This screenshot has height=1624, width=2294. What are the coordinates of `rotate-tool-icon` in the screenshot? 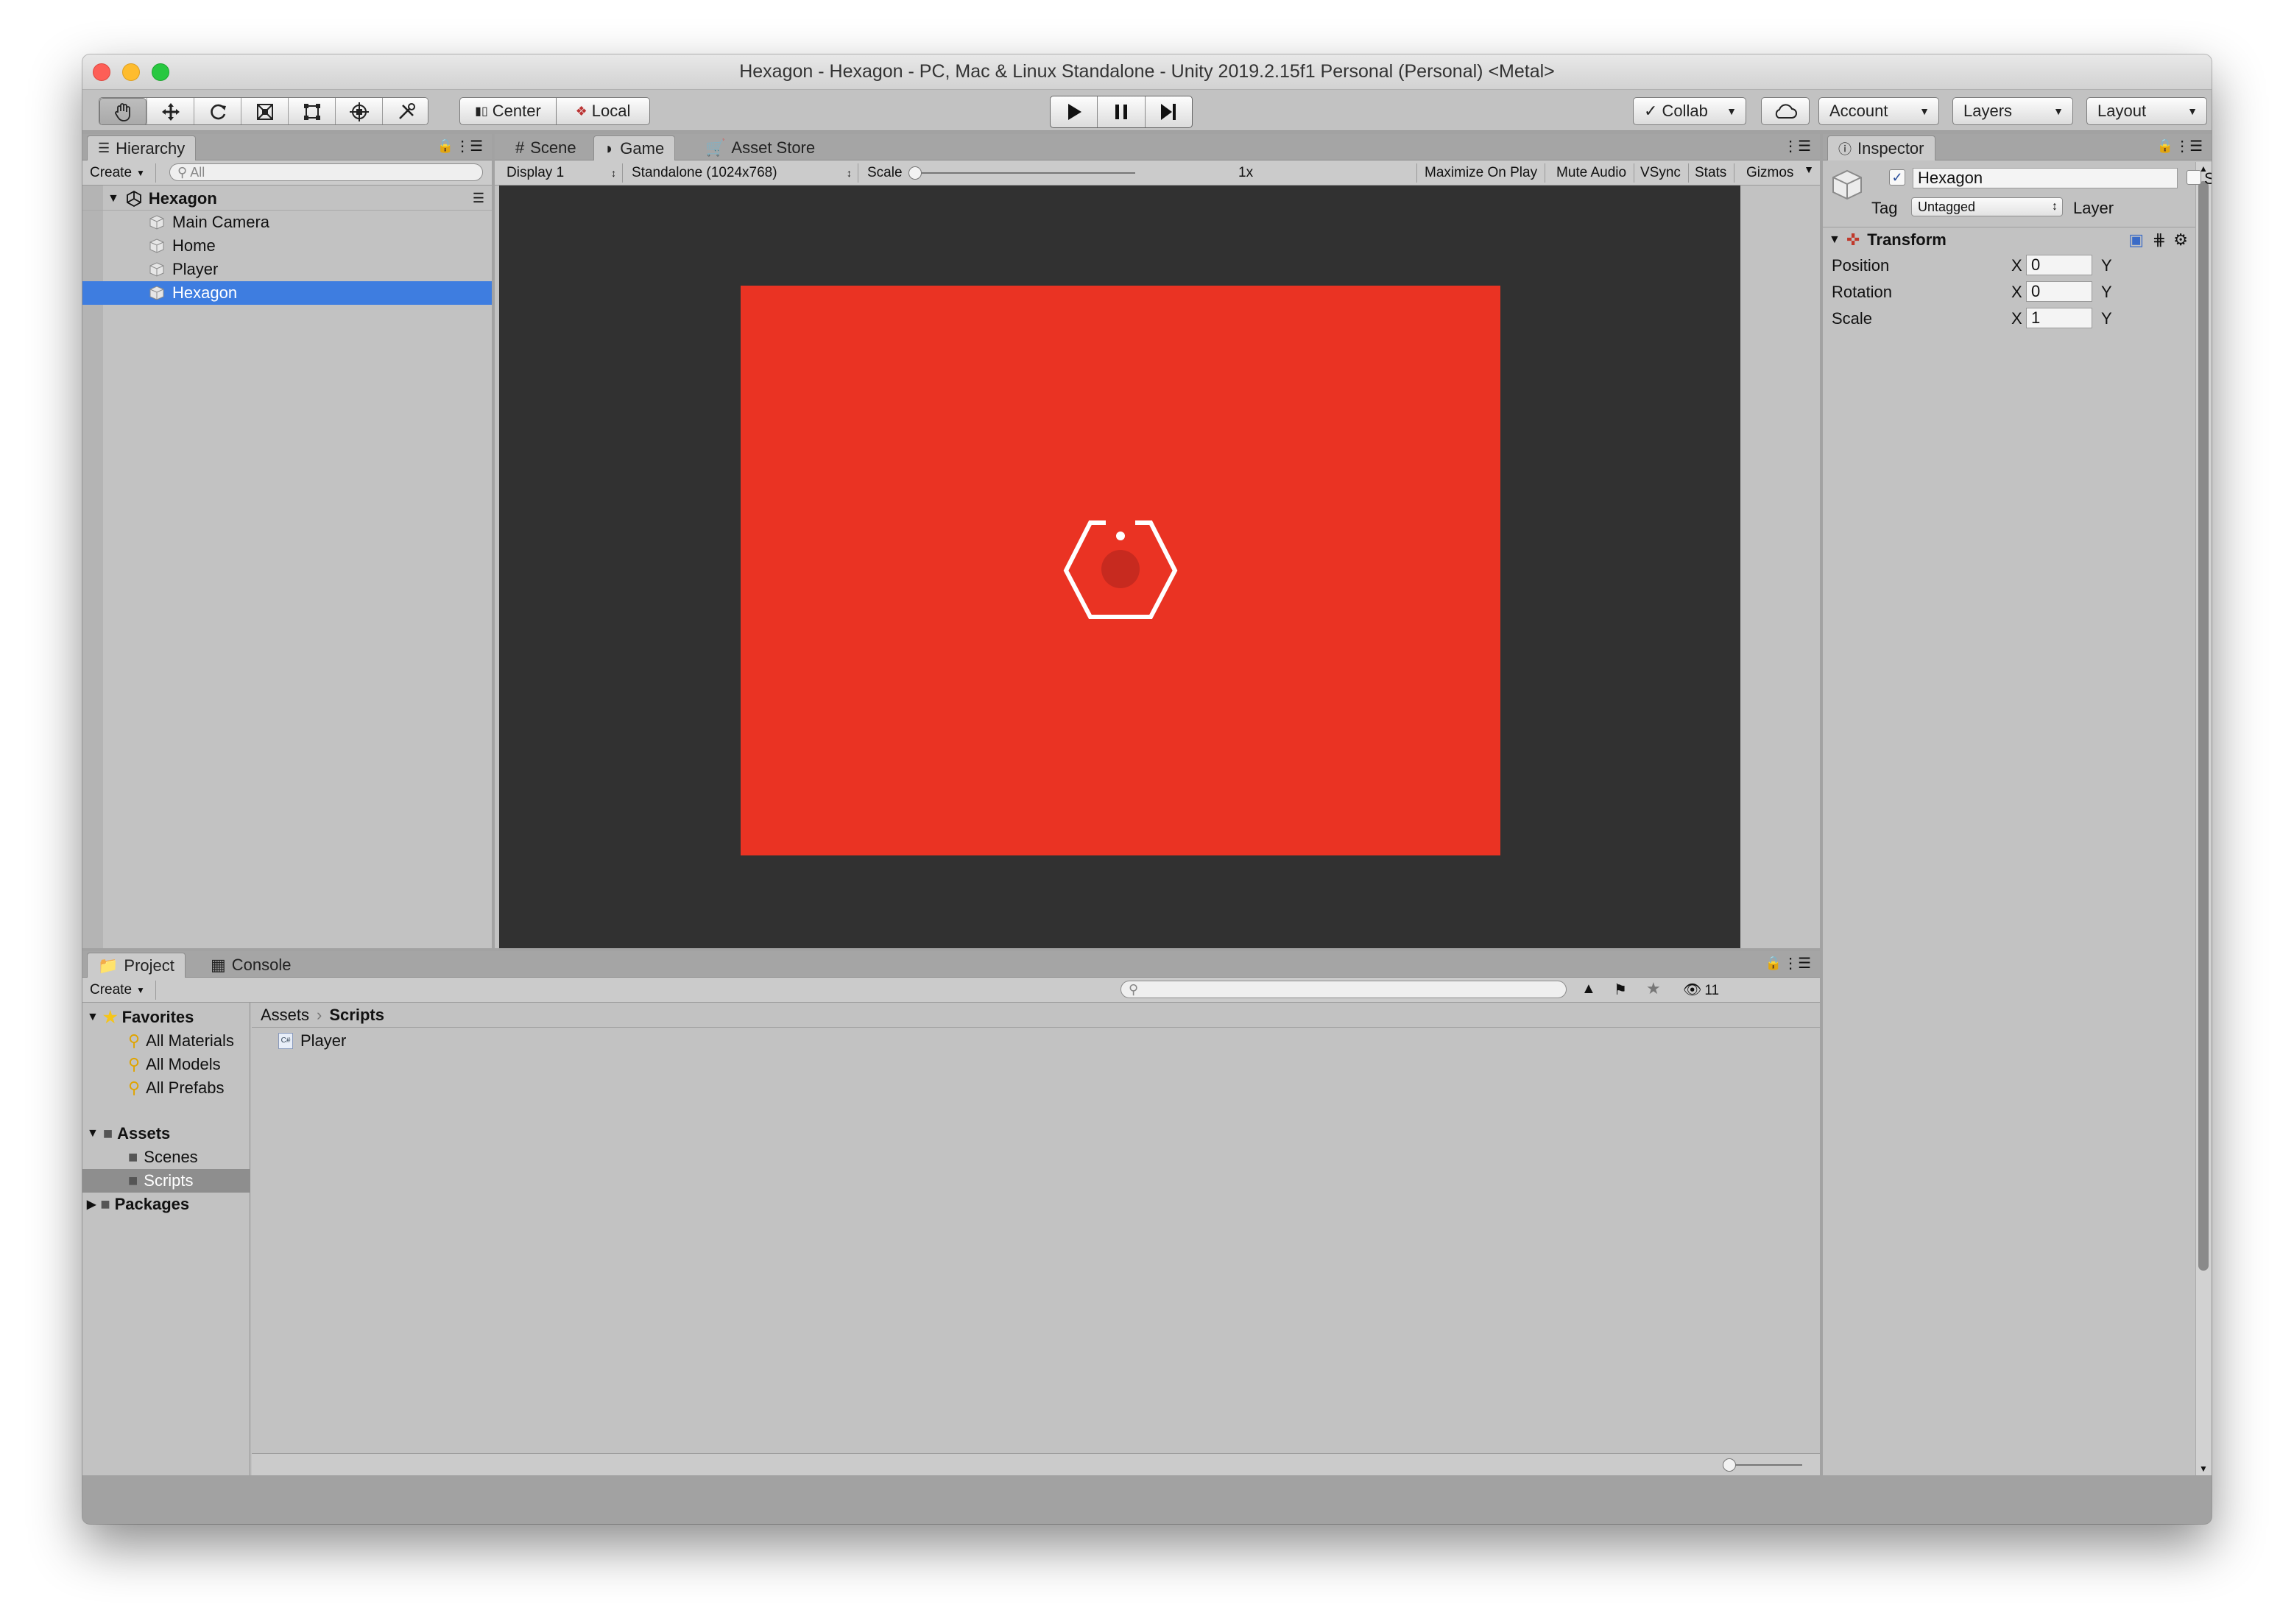 It's located at (218, 111).